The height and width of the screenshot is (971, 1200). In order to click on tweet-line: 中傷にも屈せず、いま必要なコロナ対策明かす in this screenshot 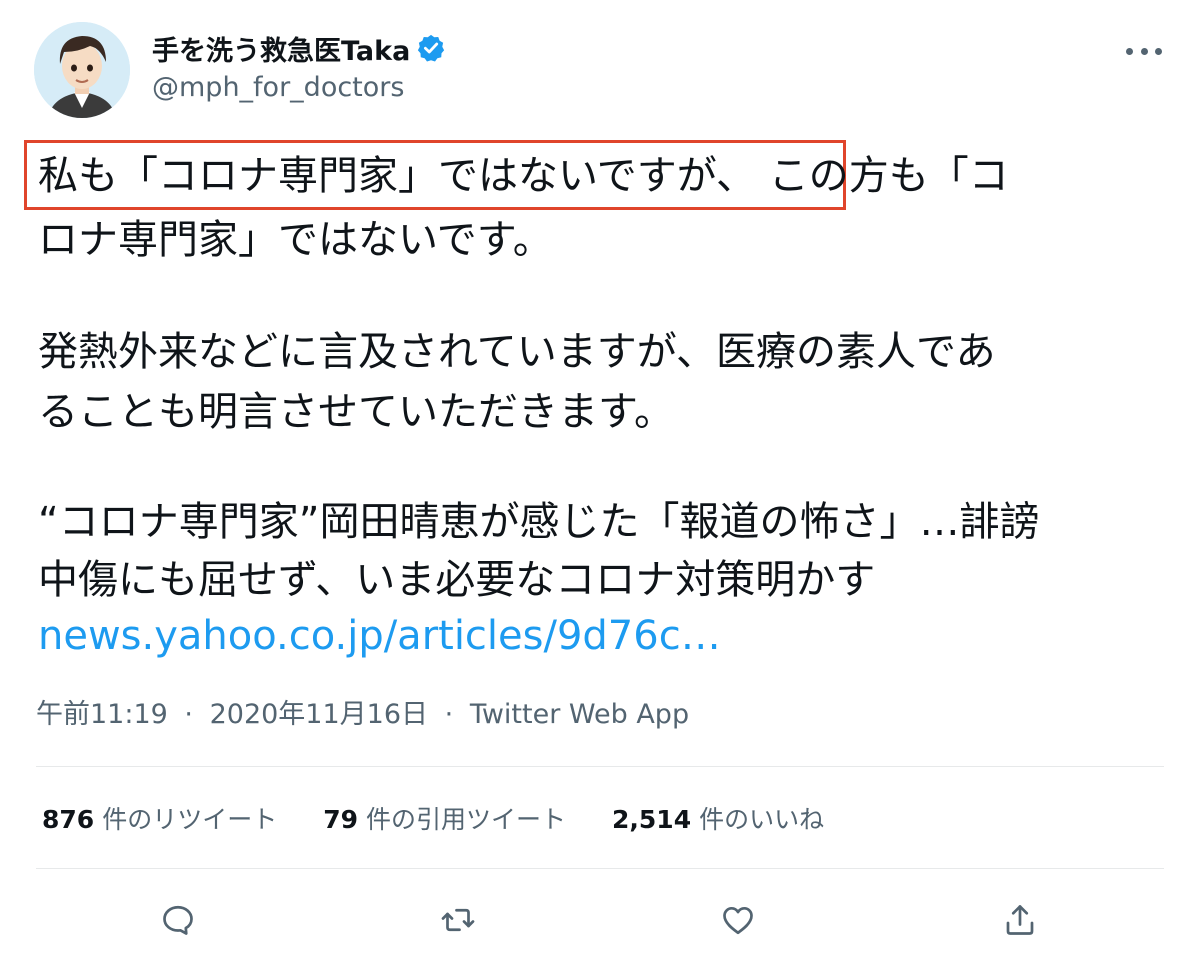, I will do `click(457, 580)`.